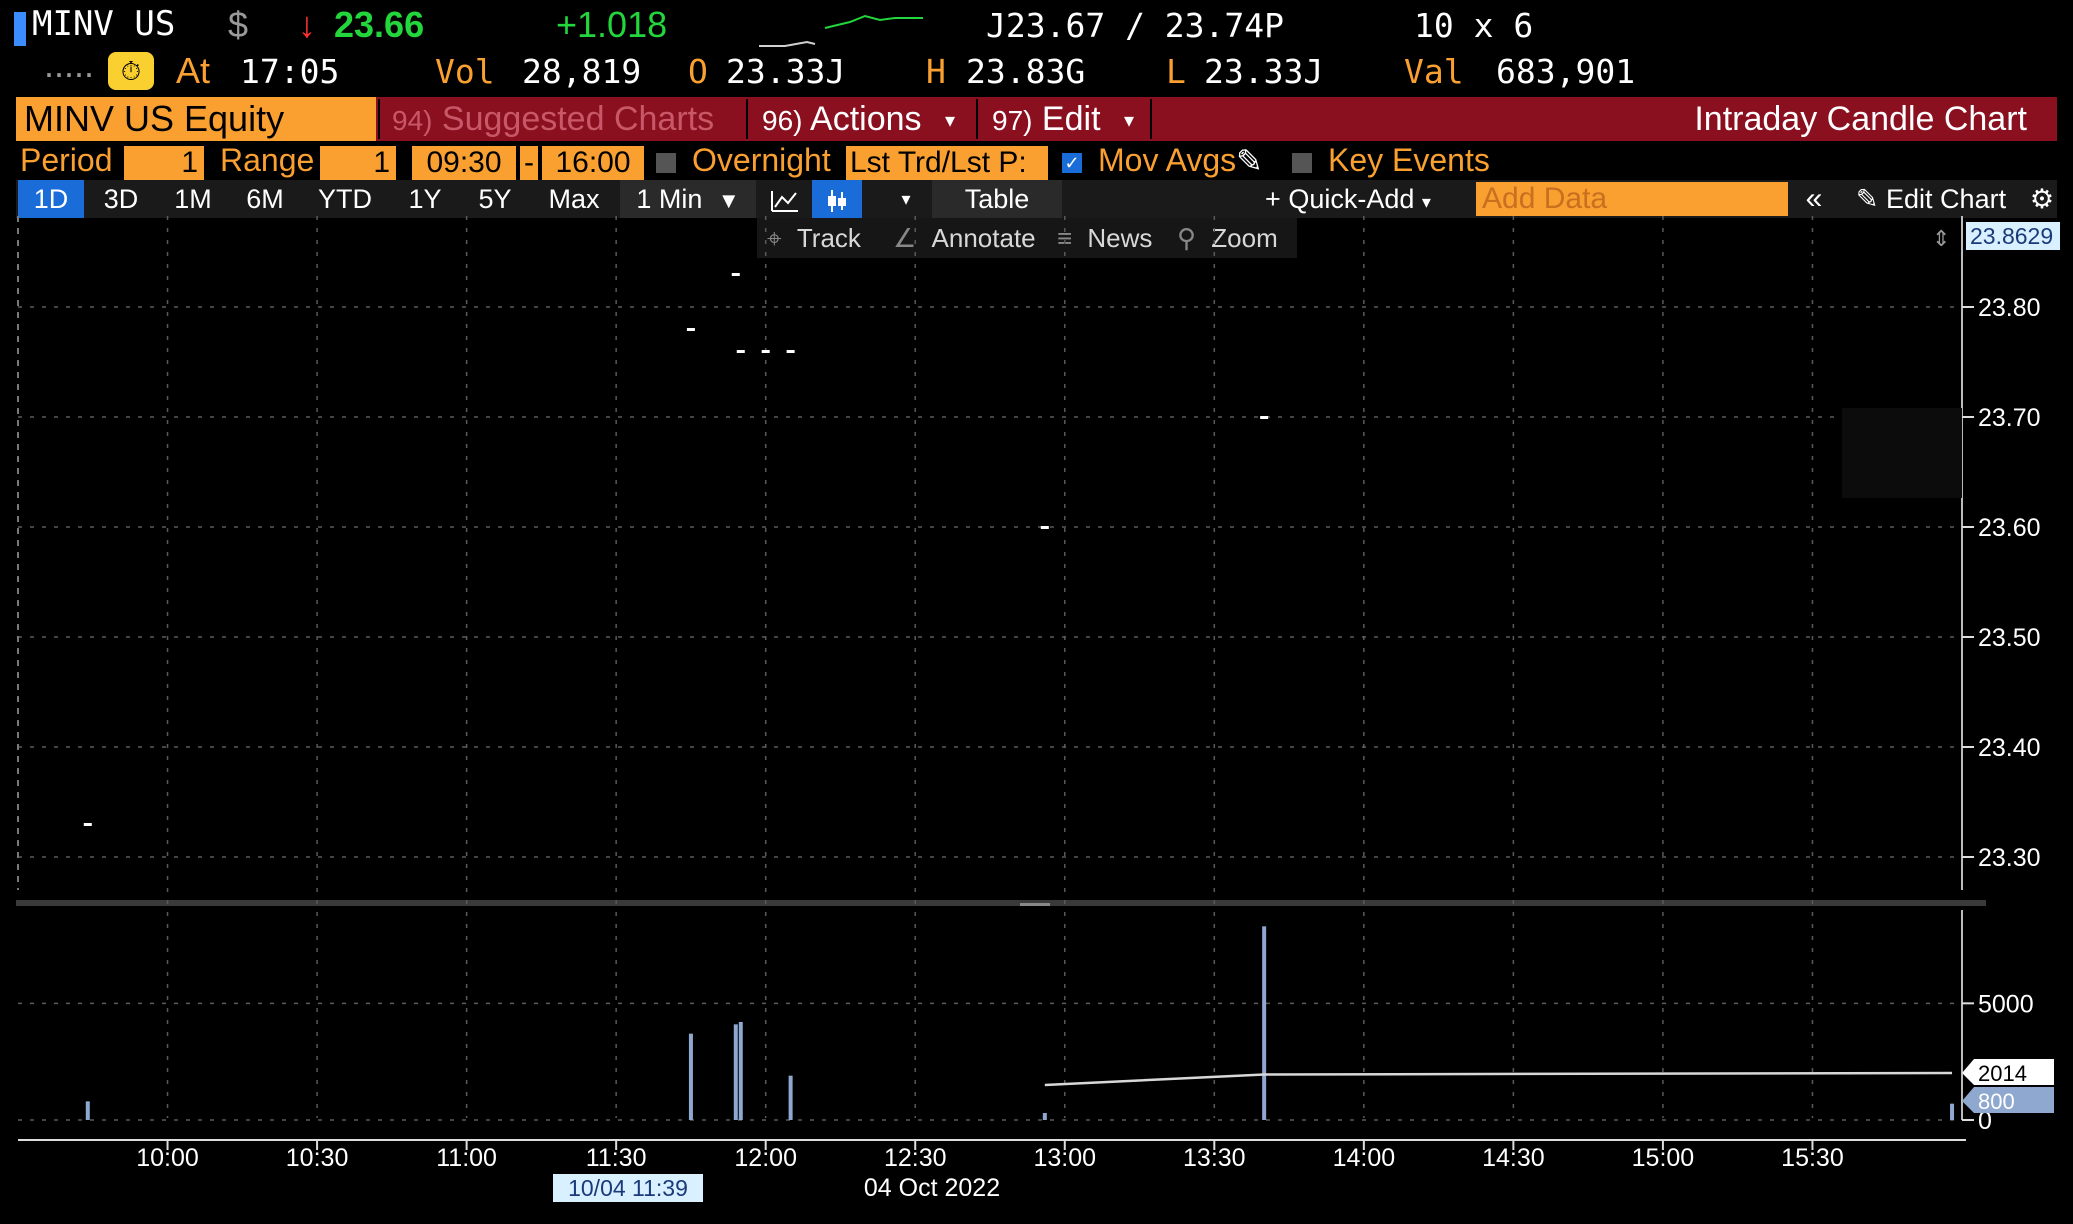  I want to click on high-label: H, so click(936, 71).